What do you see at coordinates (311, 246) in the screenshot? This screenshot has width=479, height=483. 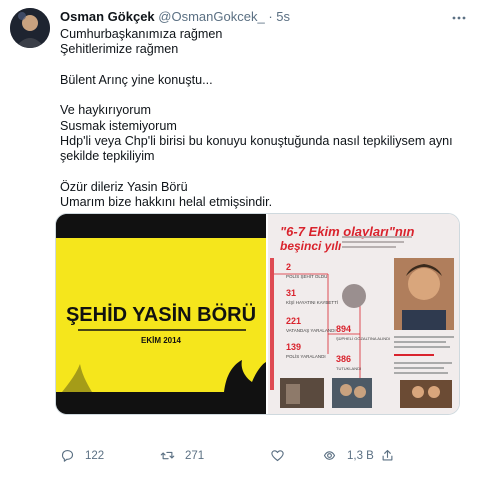 I see `infographic-headline-2: beşinci yılı` at bounding box center [311, 246].